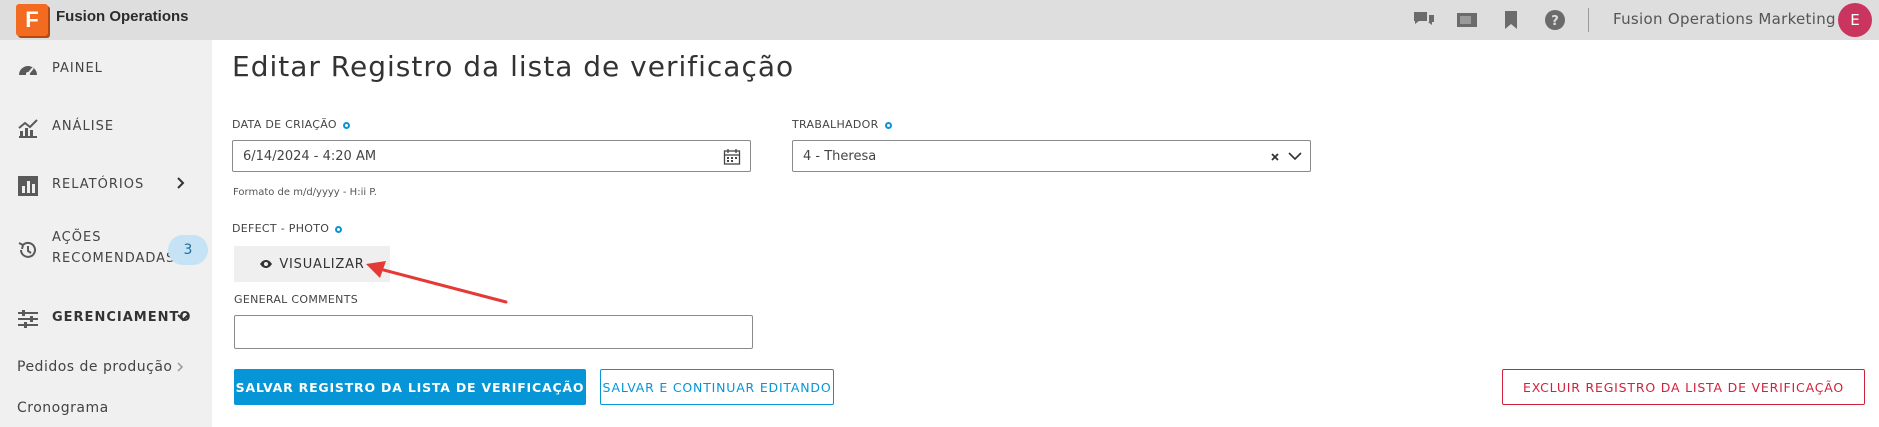 The width and height of the screenshot is (1879, 427). I want to click on save-continue-button: SALVAR E CONTINUAR EDITANDO, so click(717, 387).